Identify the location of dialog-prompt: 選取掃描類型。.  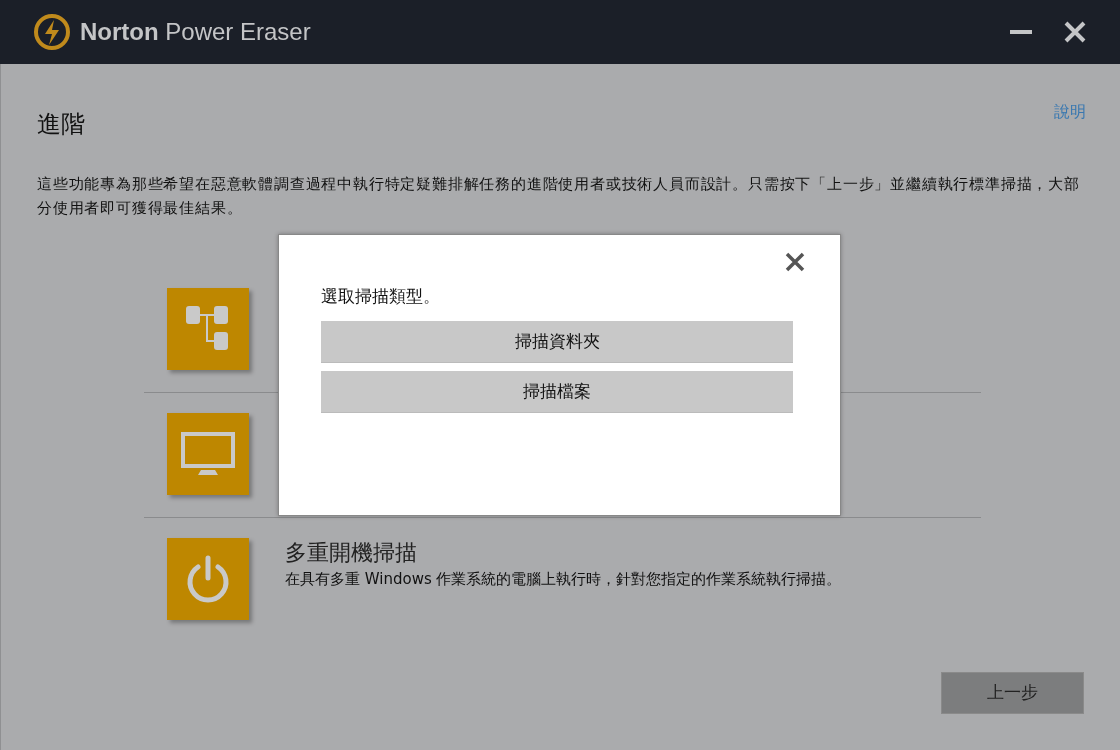
(381, 296).